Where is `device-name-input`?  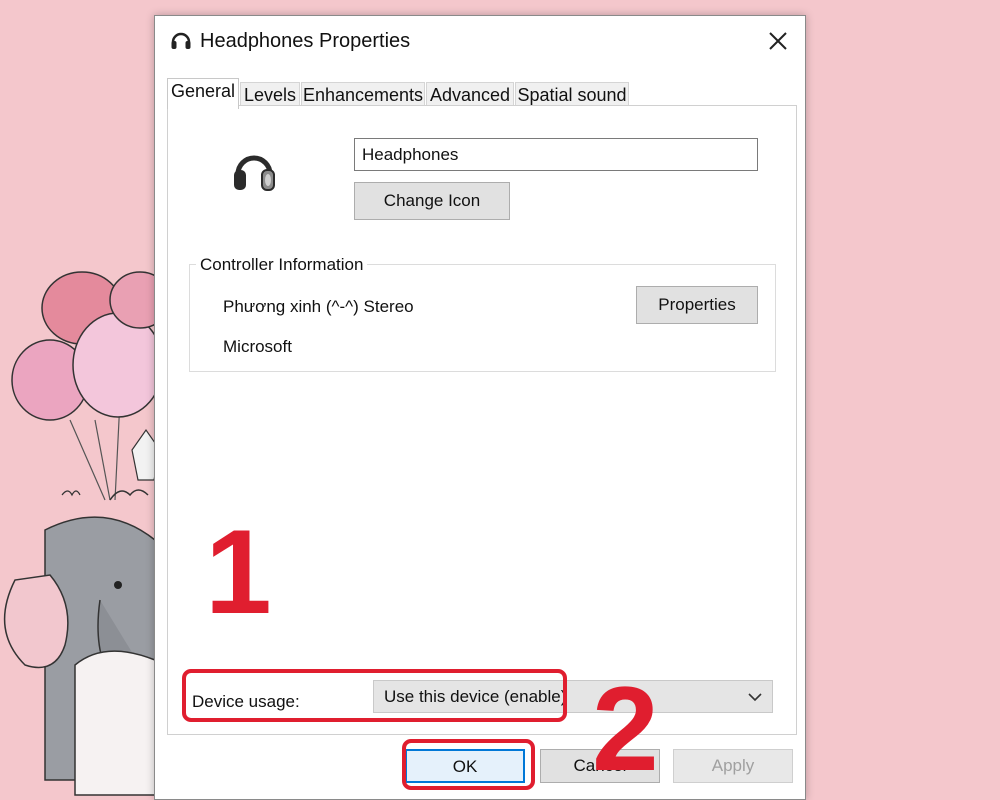 device-name-input is located at coordinates (556, 154).